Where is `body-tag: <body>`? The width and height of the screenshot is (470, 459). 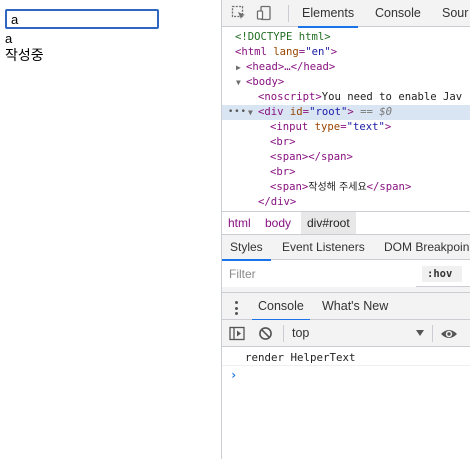
body-tag: <body> is located at coordinates (265, 82).